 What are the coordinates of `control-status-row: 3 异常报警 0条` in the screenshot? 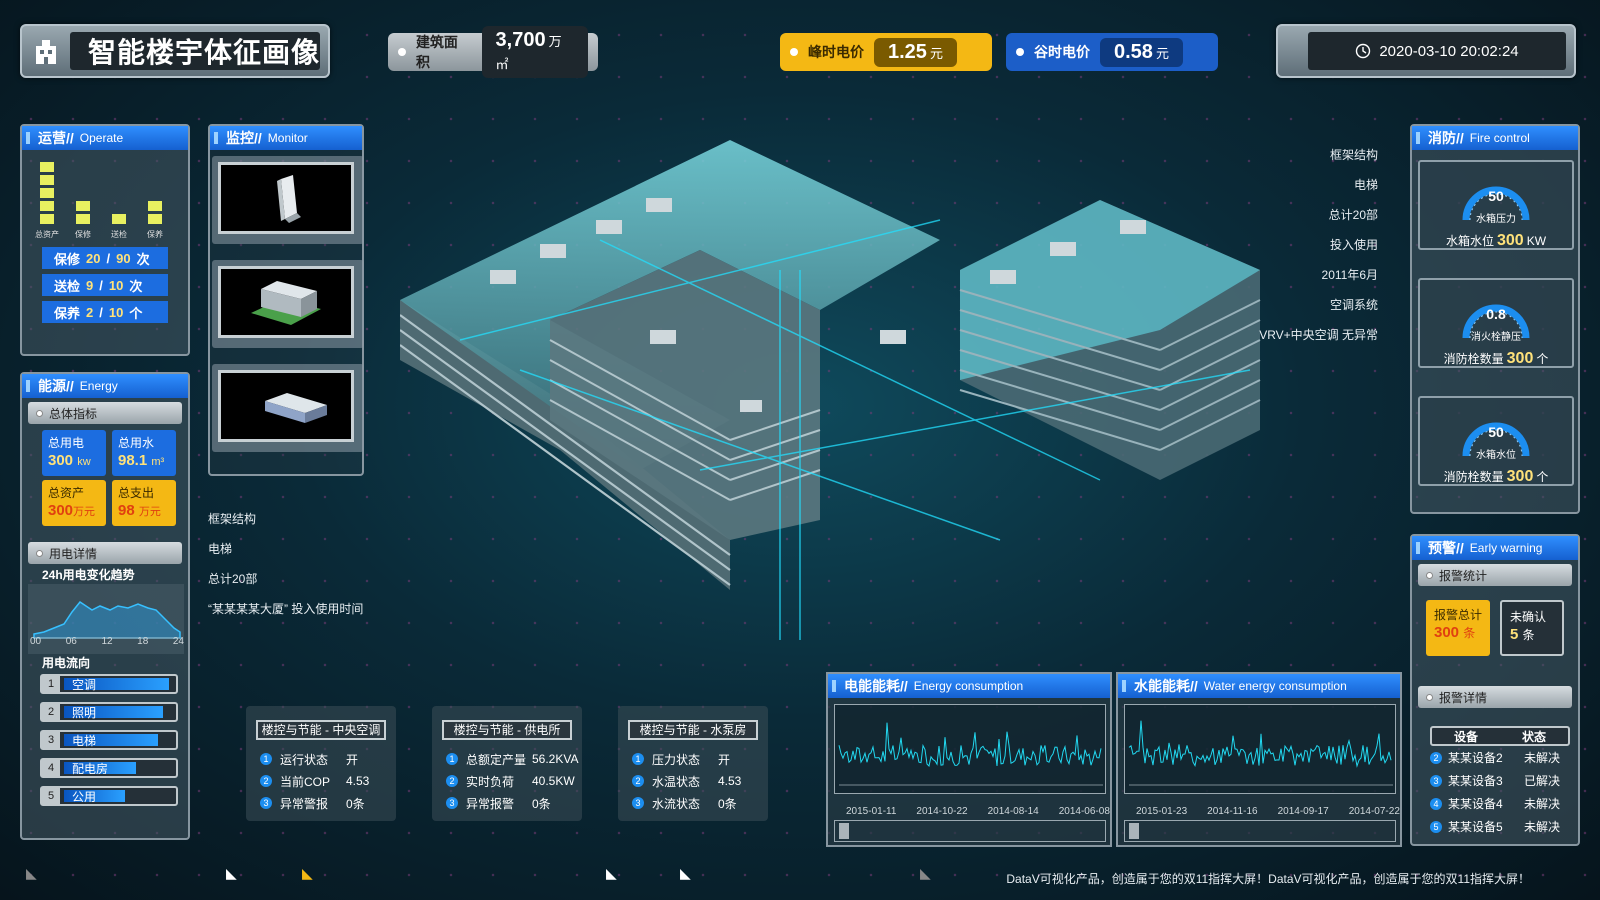 It's located at (507, 803).